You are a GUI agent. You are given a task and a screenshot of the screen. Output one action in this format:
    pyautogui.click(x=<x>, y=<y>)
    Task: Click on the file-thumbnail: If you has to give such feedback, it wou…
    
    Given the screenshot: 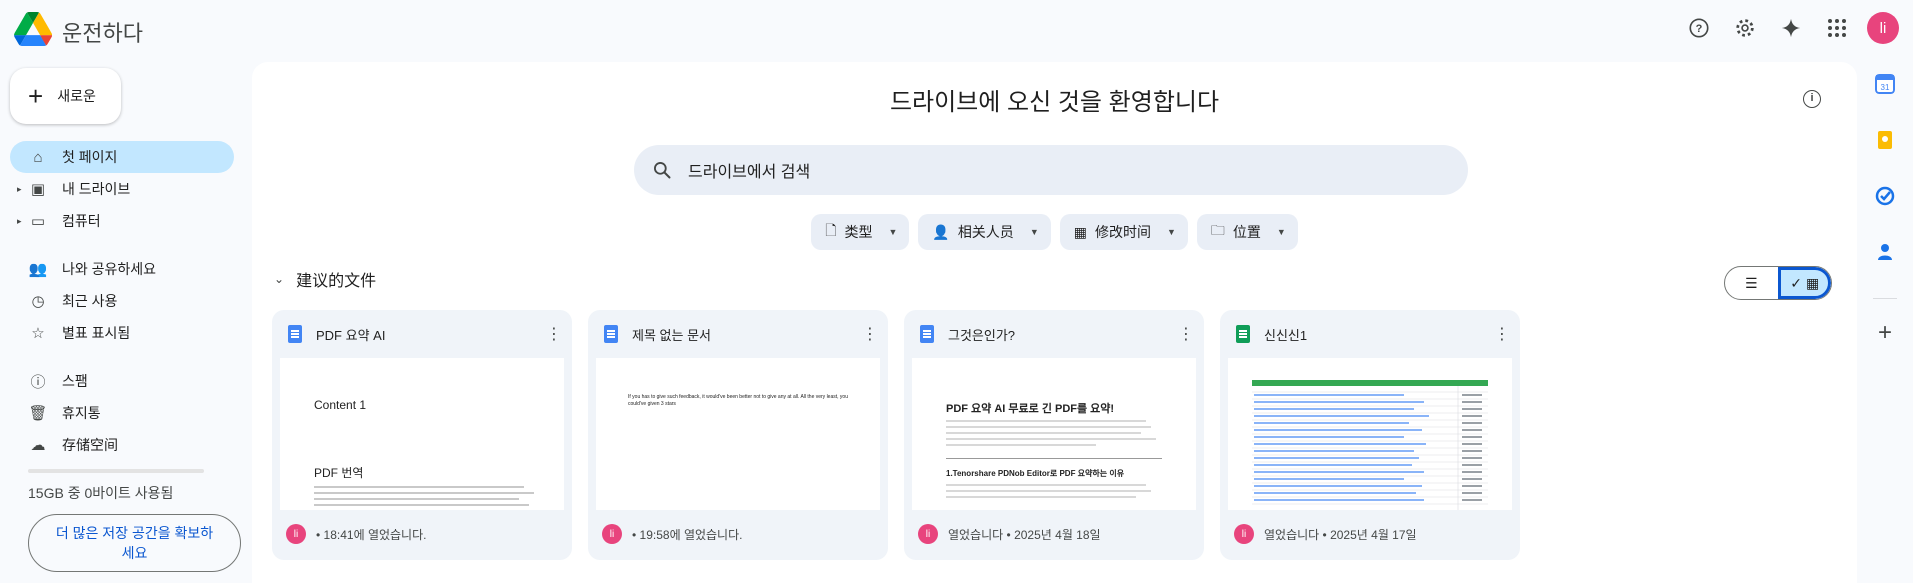 What is the action you would take?
    pyautogui.click(x=738, y=434)
    